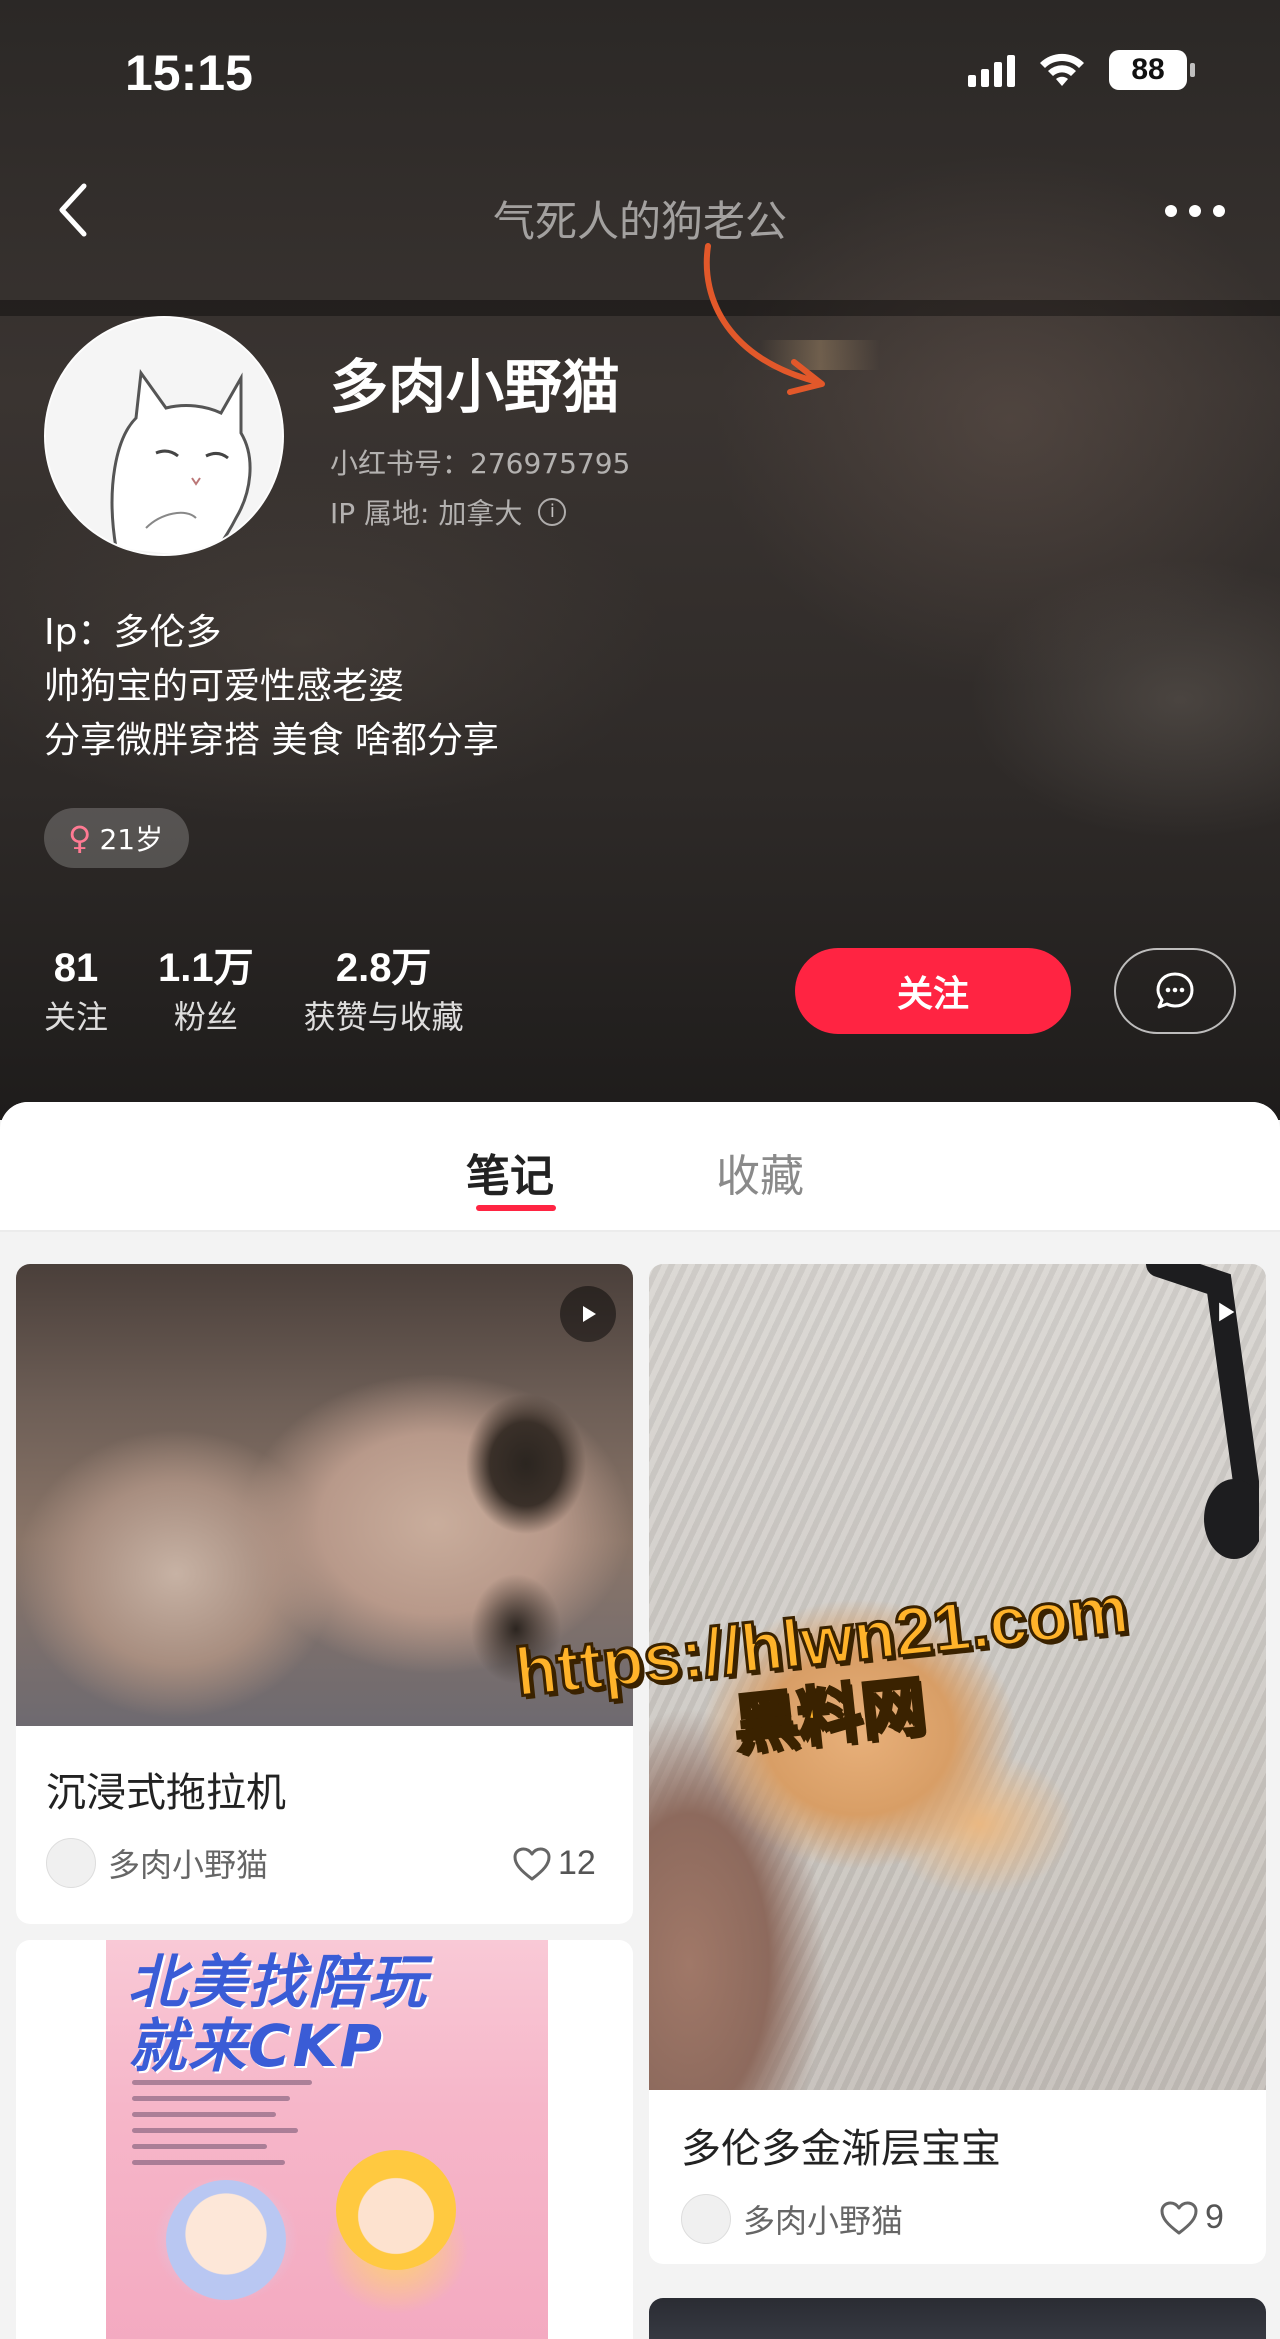  What do you see at coordinates (640, 308) in the screenshot?
I see `background-shelf` at bounding box center [640, 308].